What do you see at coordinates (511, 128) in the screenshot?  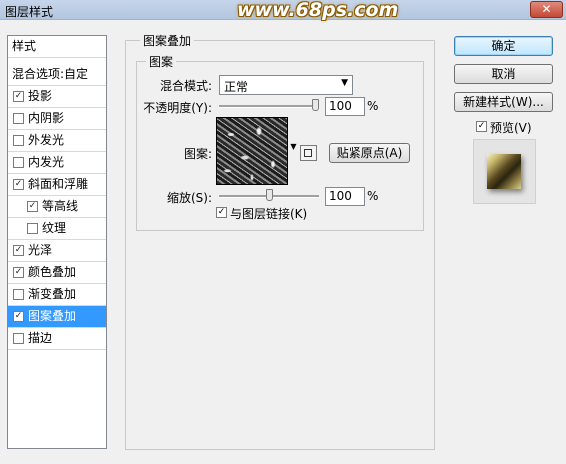 I see `preview-label: 预览(V)` at bounding box center [511, 128].